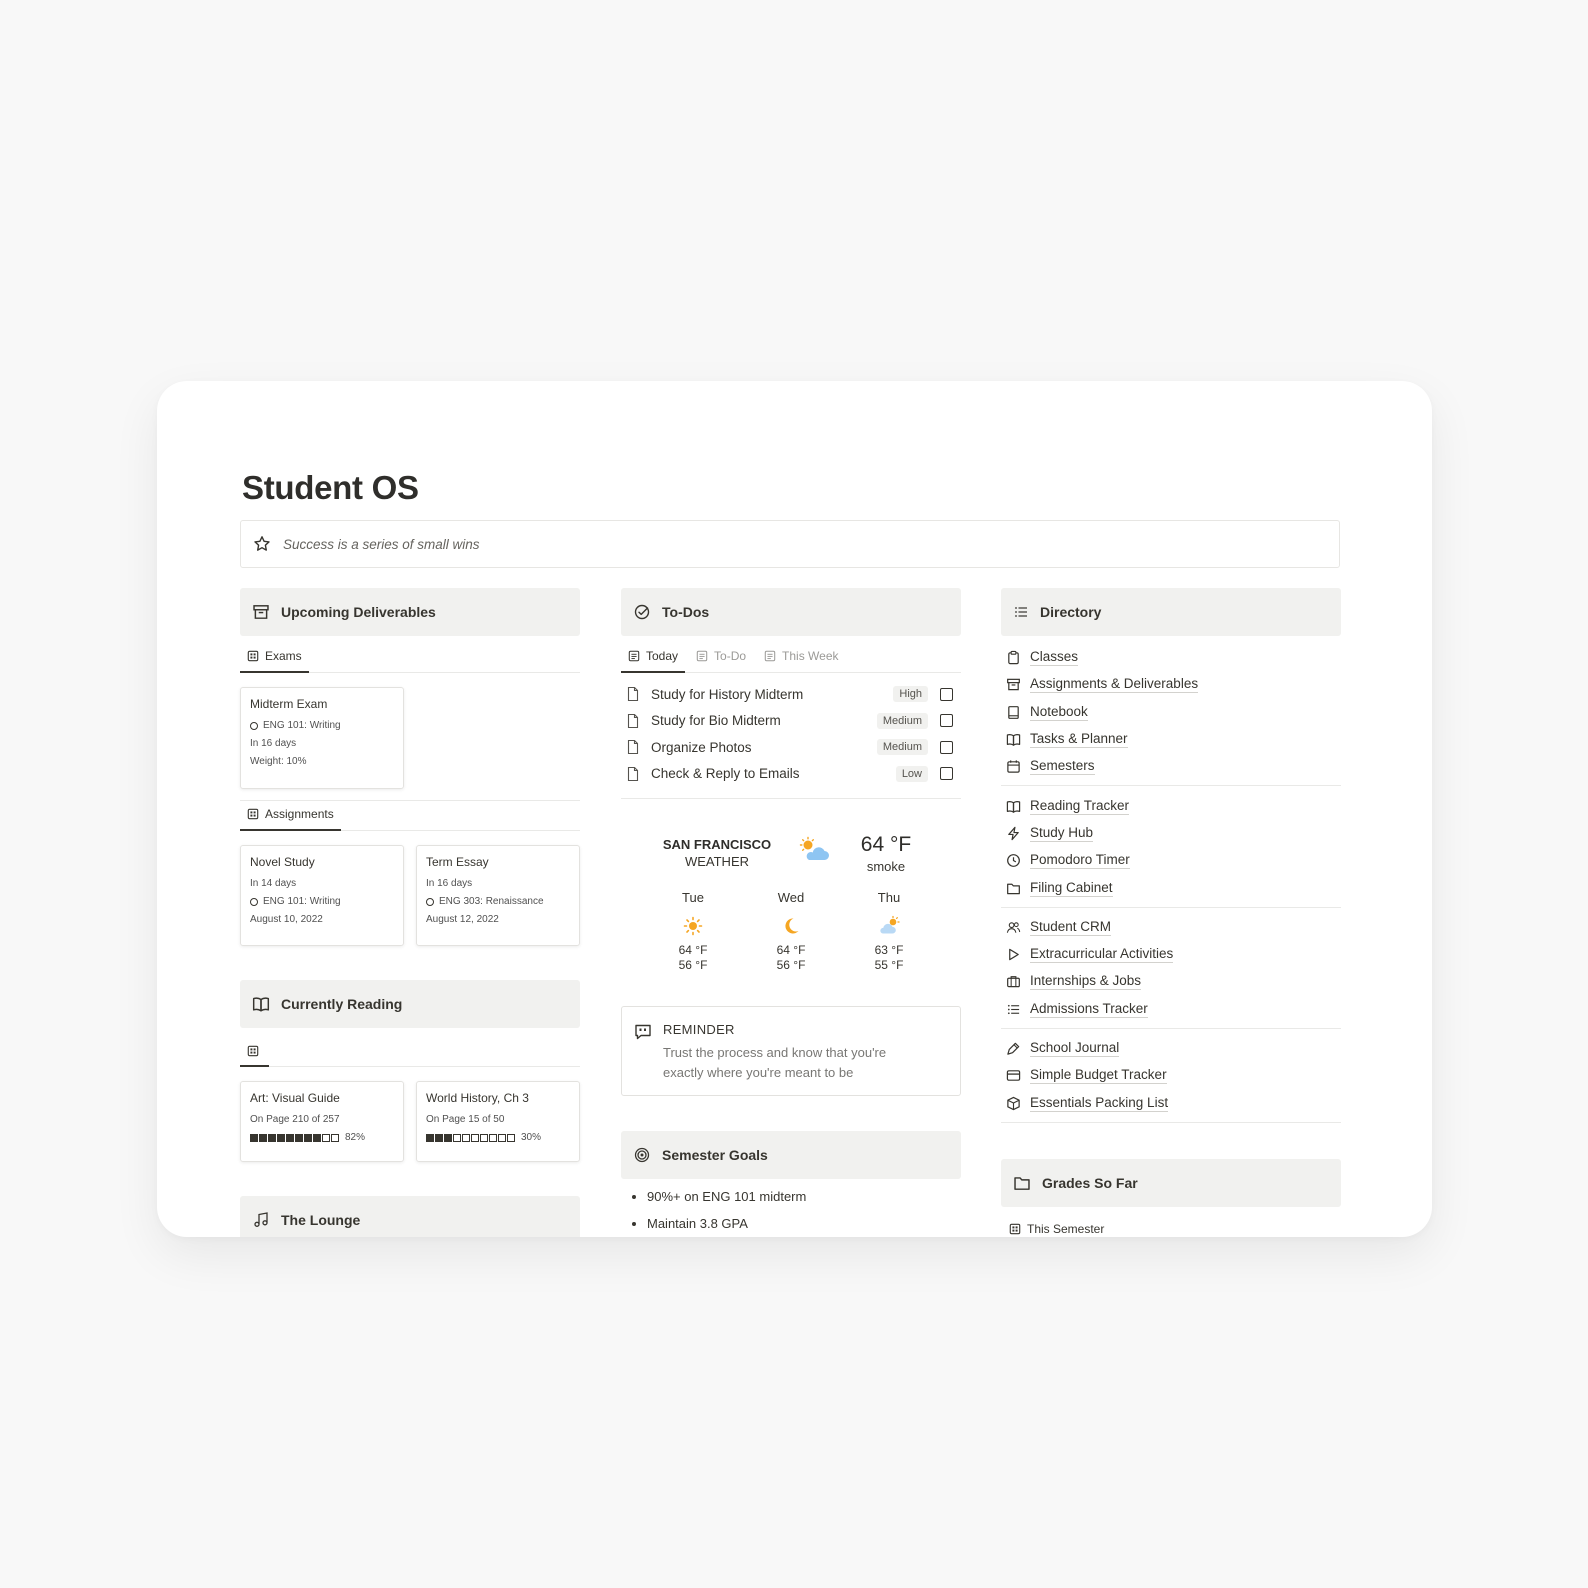 This screenshot has width=1588, height=1588. What do you see at coordinates (642, 1155) in the screenshot?
I see `target-icon` at bounding box center [642, 1155].